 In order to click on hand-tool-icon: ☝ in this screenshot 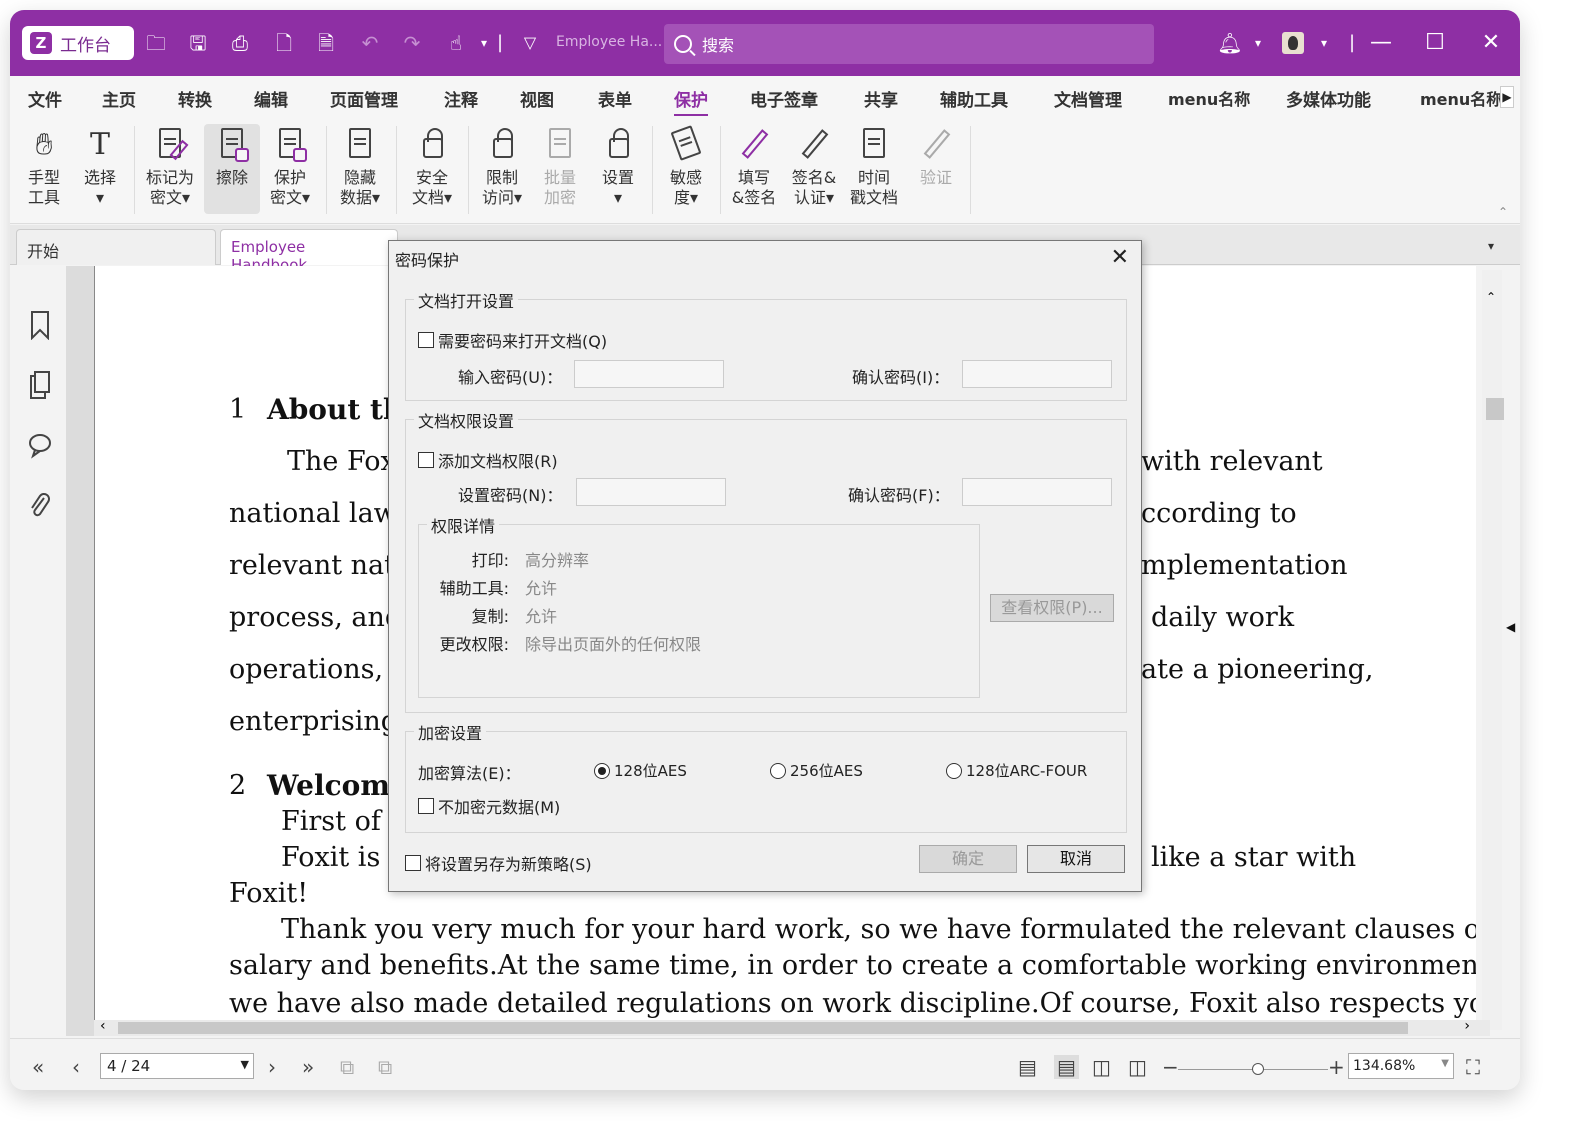, I will do `click(456, 43)`.